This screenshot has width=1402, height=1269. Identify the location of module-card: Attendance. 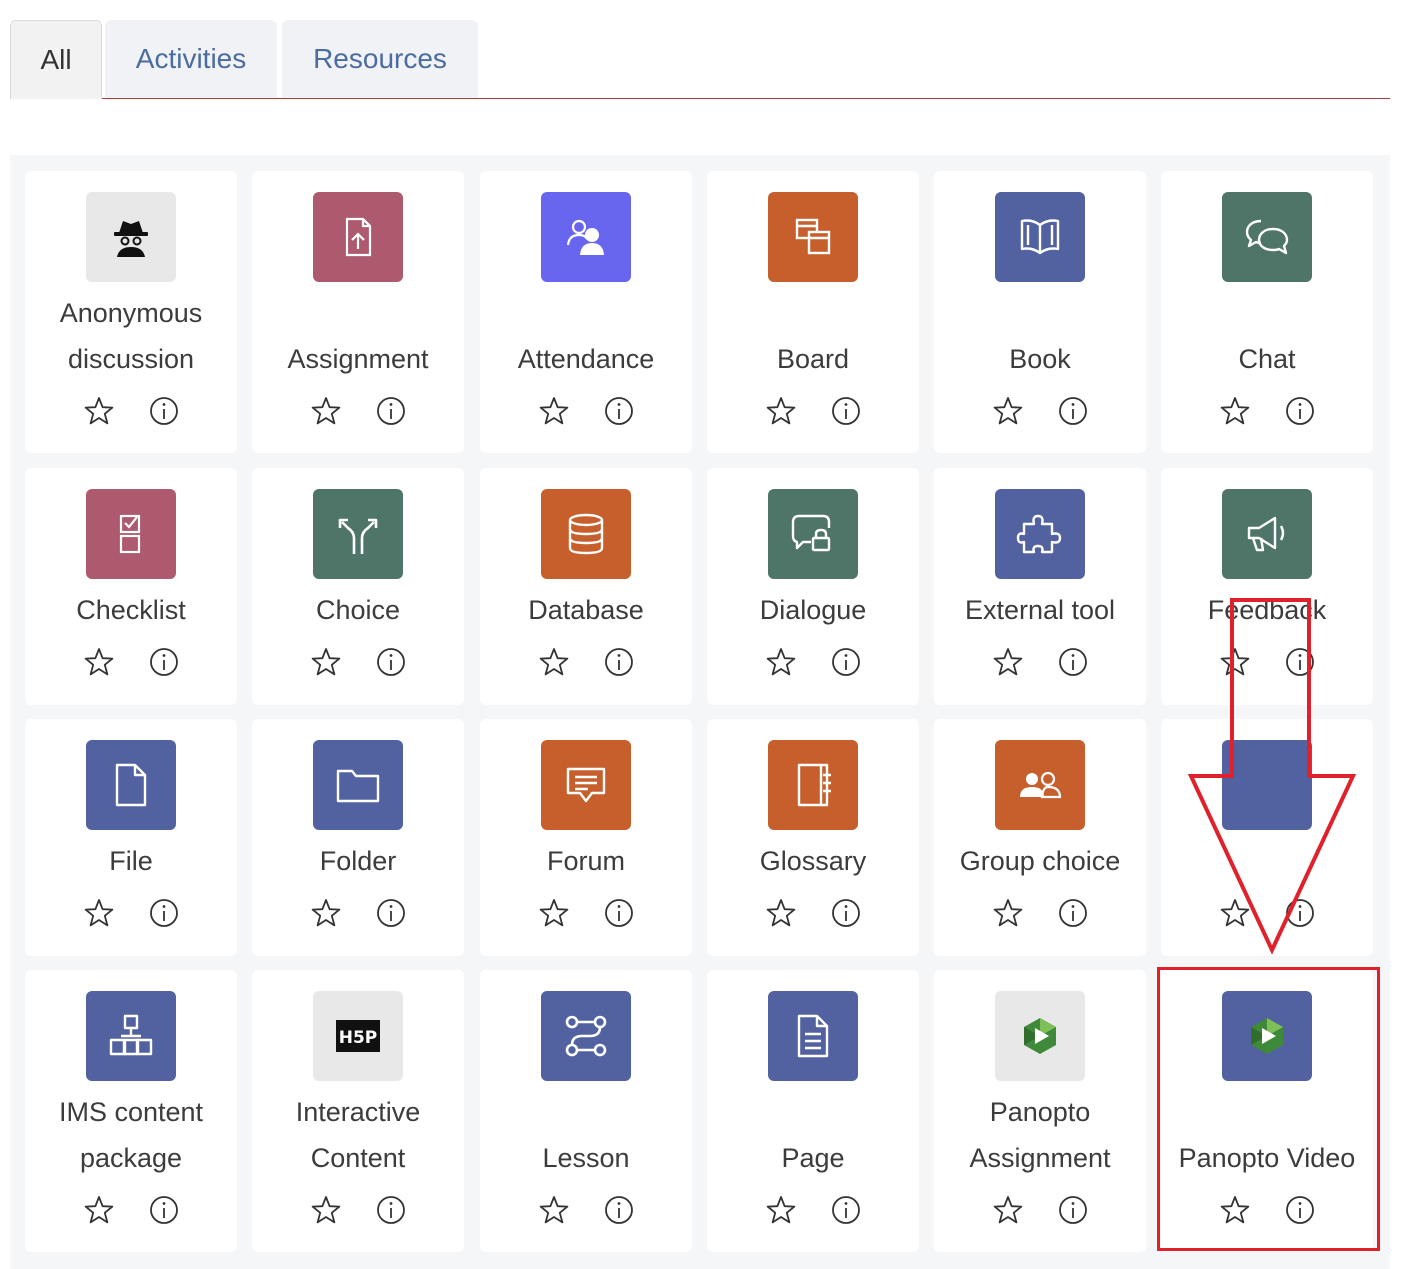
(586, 312).